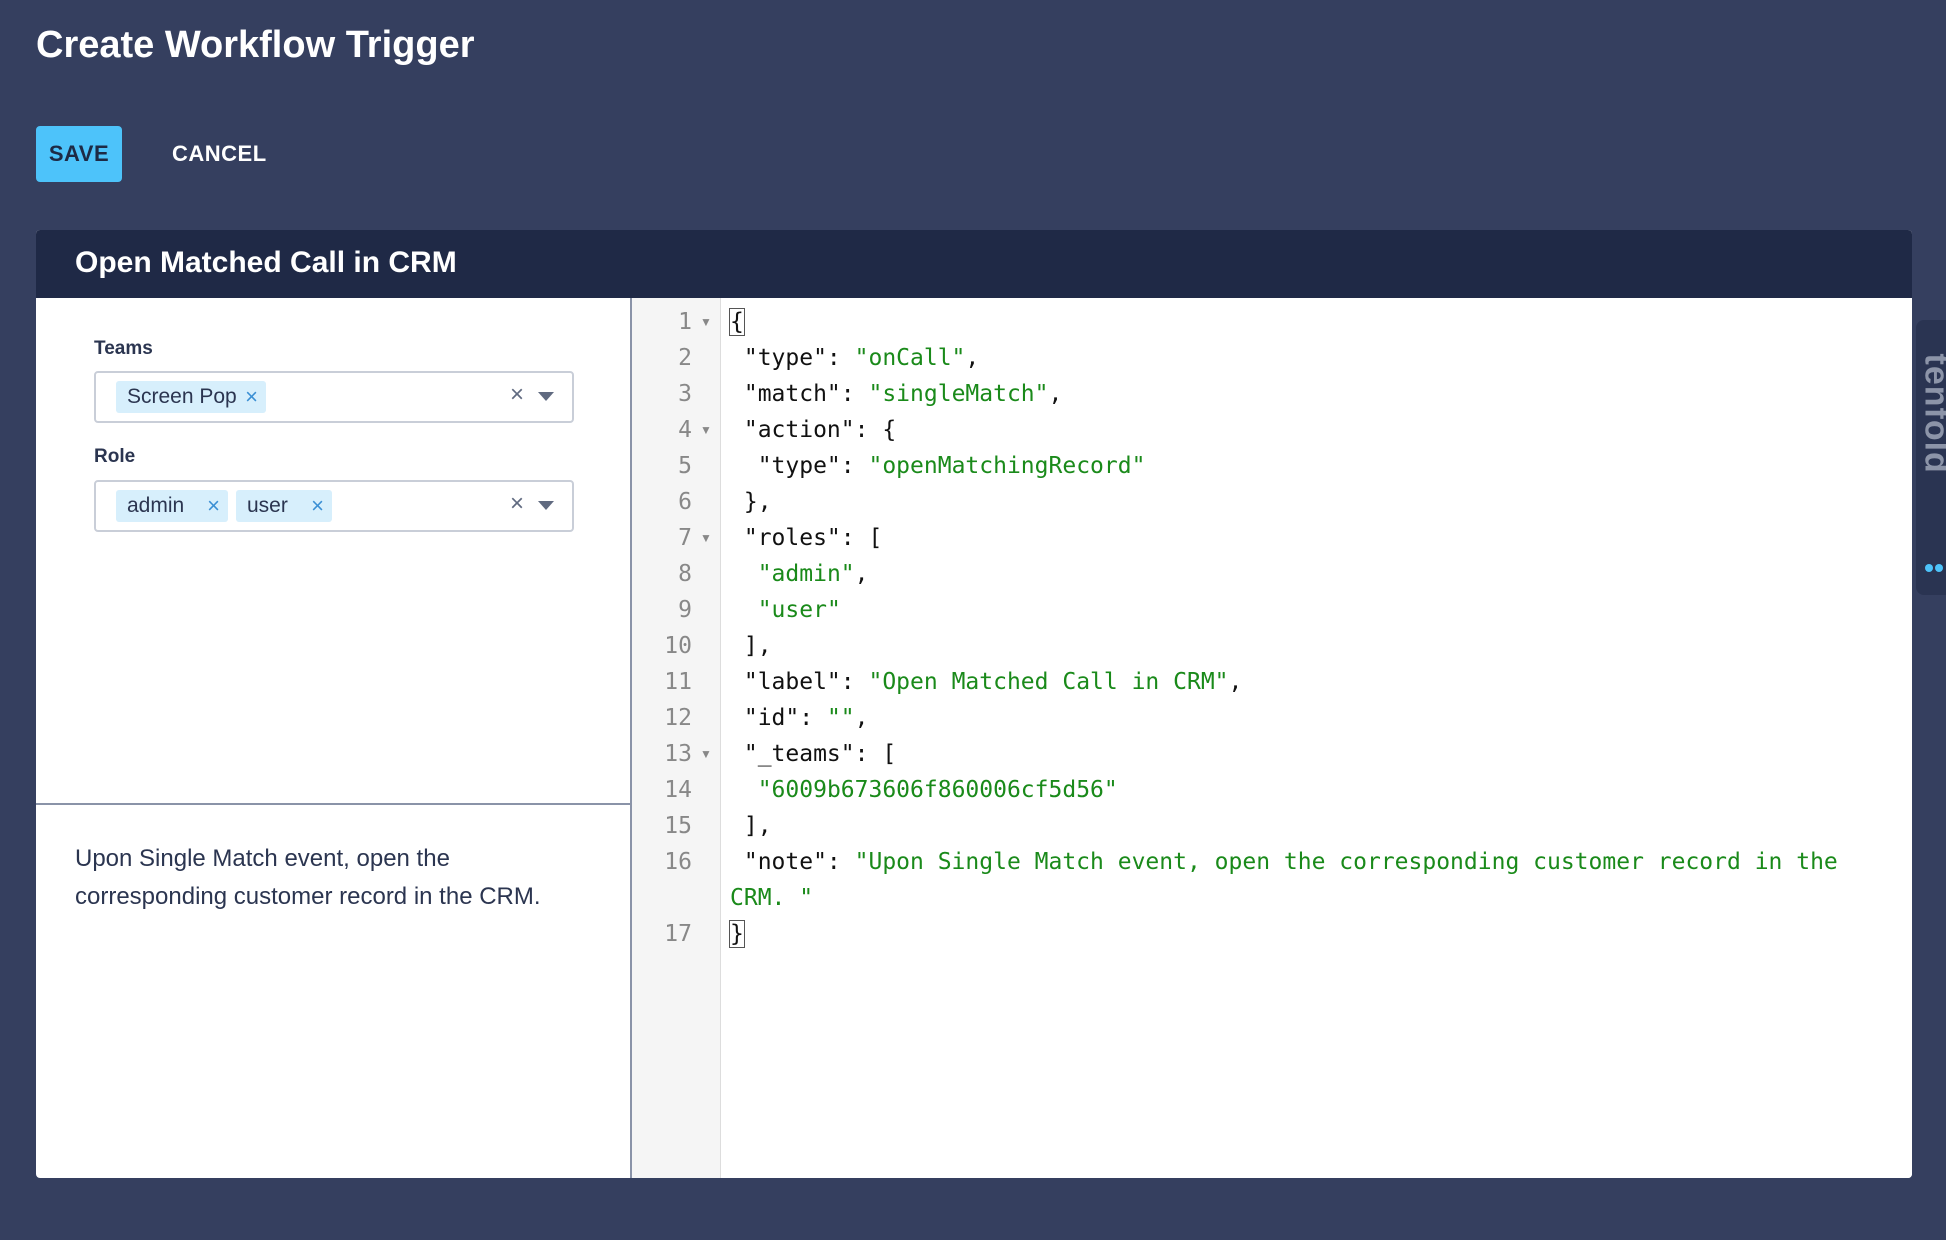 This screenshot has width=1946, height=1240. Describe the element at coordinates (123, 348) in the screenshot. I see `teams-label: Teams` at that location.